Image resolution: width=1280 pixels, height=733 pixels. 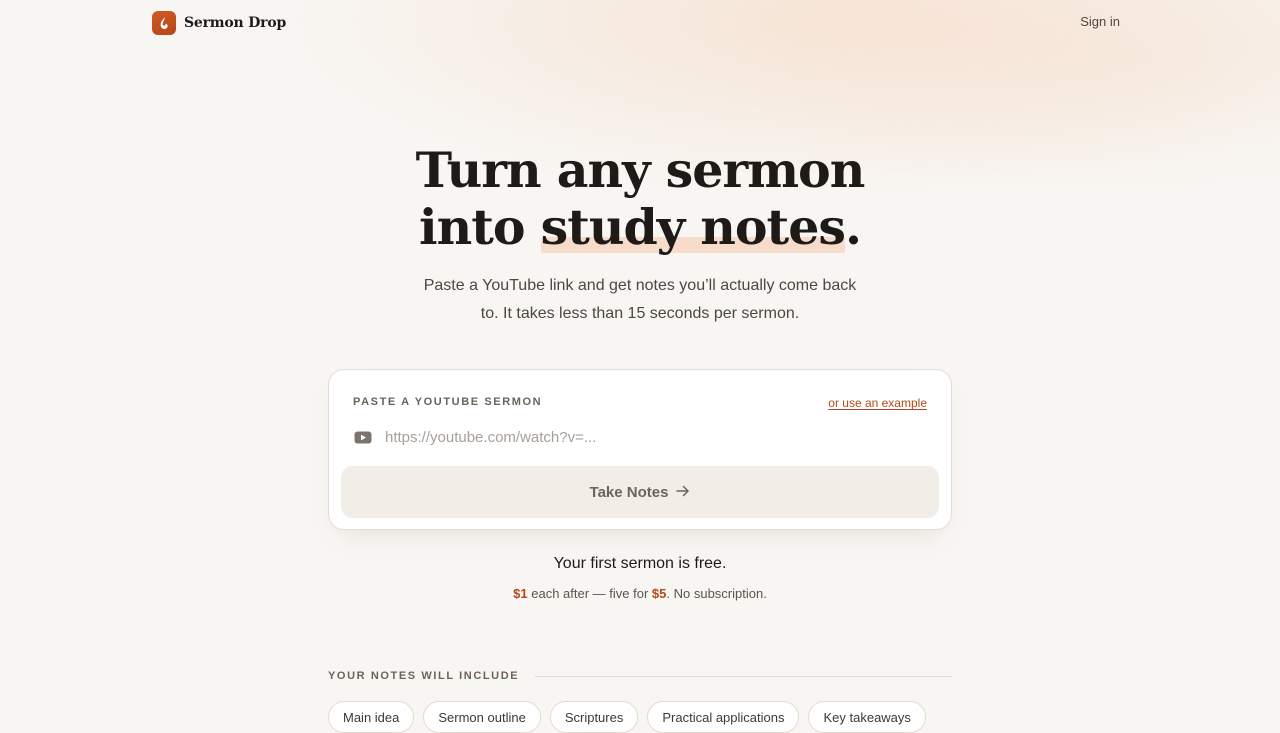 I want to click on includes-label: YOUR NOTES WILL INCLUDE, so click(x=424, y=676).